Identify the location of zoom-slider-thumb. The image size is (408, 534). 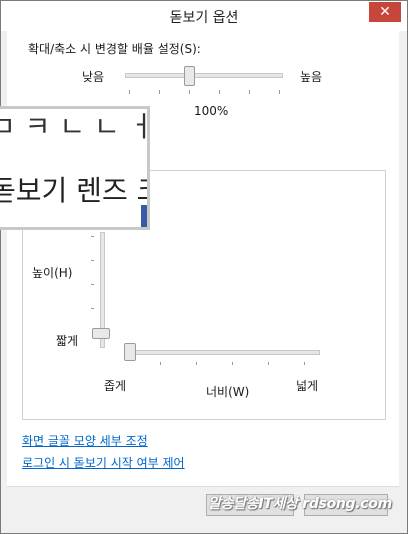
(189, 76).